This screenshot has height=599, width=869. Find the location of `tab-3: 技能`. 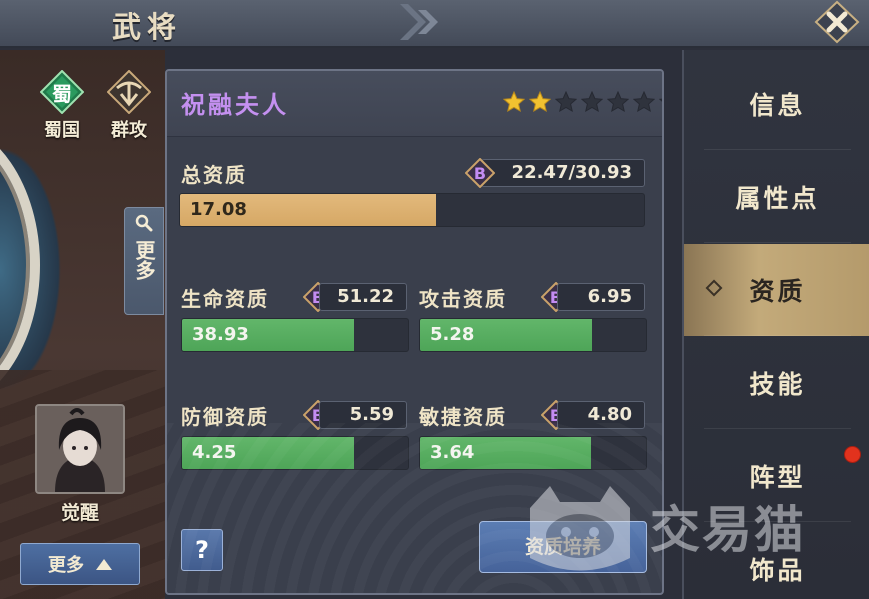

tab-3: 技能 is located at coordinates (776, 383).